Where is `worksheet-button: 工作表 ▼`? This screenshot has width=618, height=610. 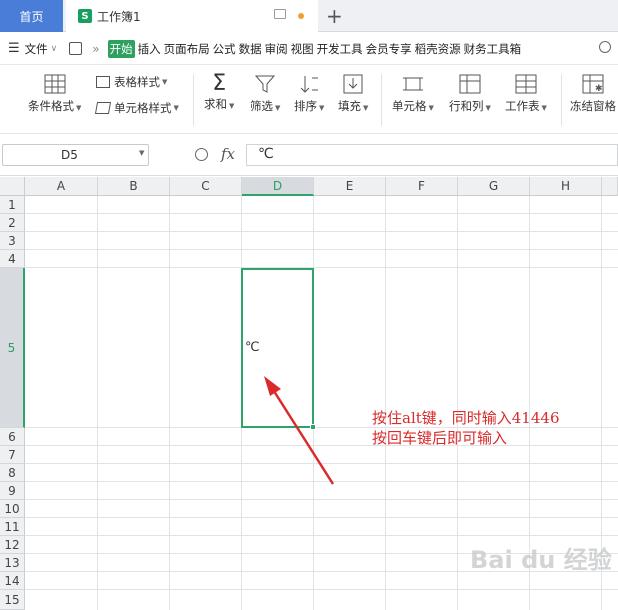
worksheet-button: 工作表 ▼ is located at coordinates (526, 94).